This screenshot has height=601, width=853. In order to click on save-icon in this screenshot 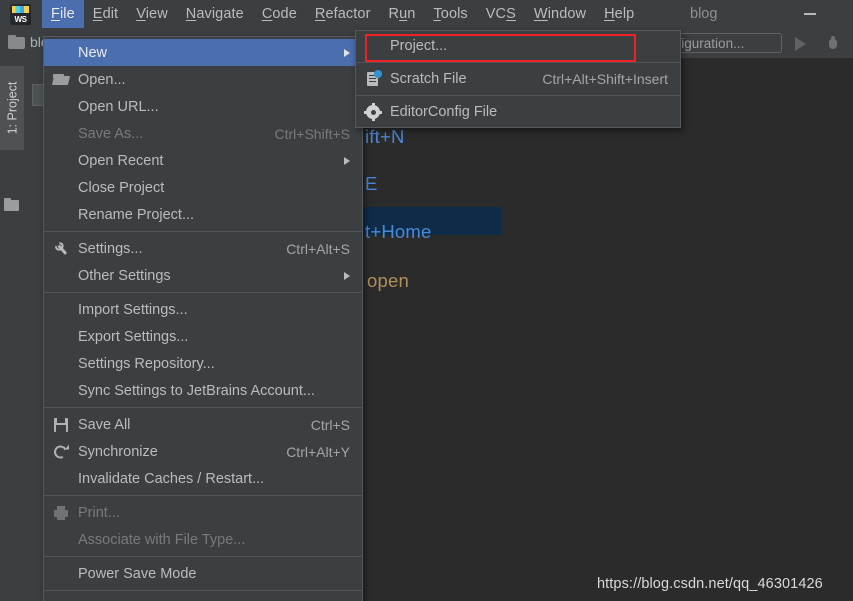, I will do `click(61, 425)`.